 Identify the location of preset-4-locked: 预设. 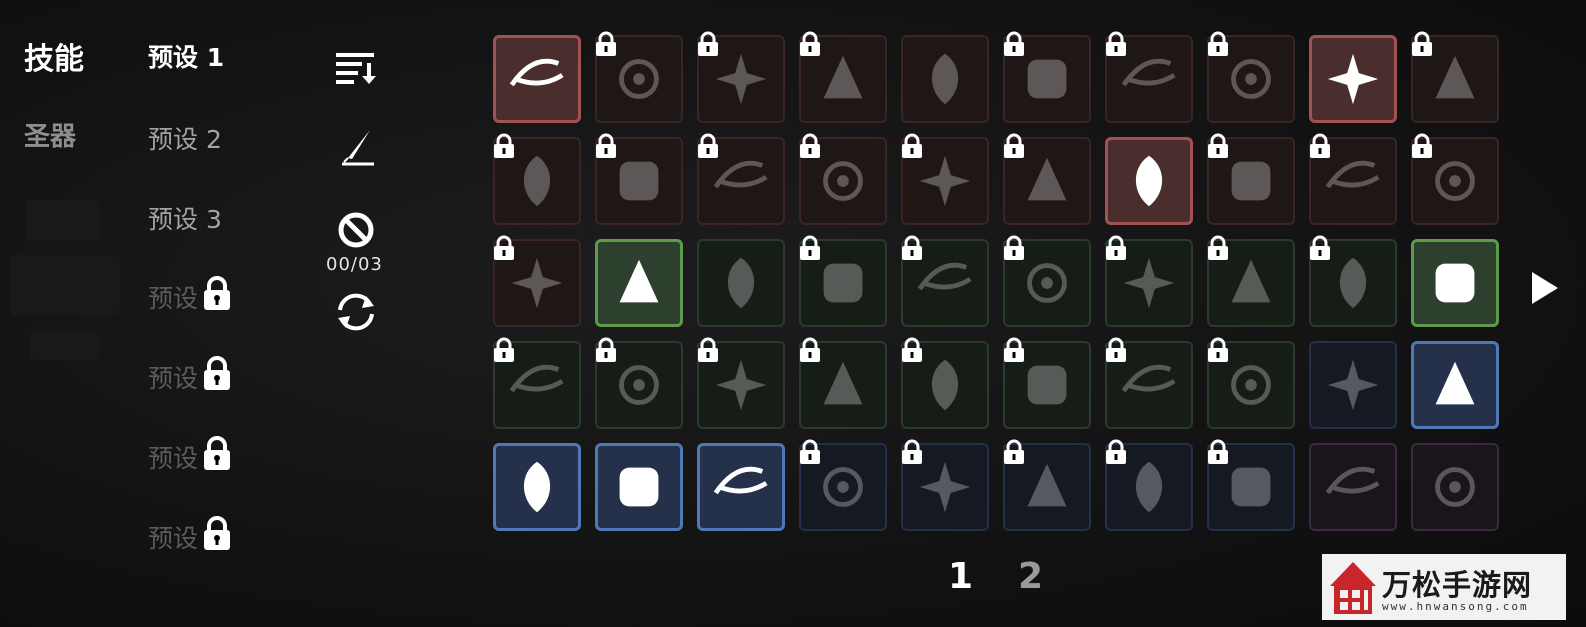
(191, 297).